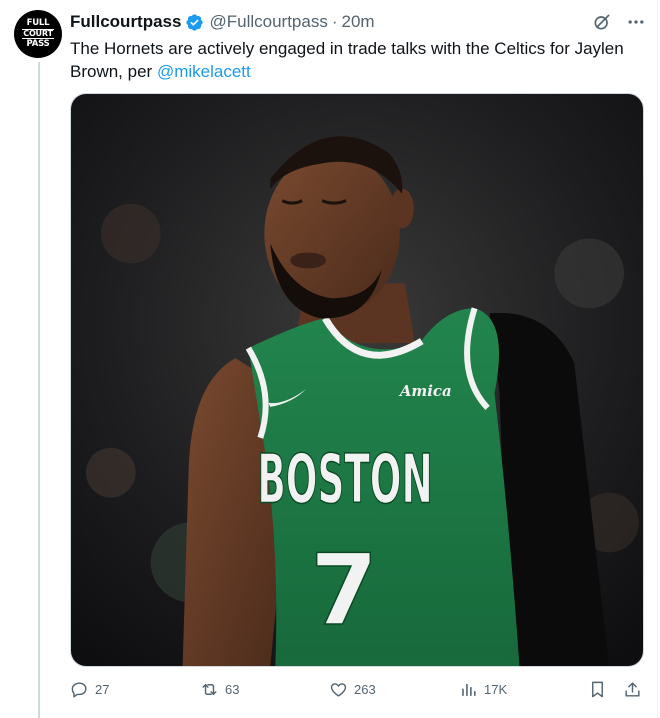 Image resolution: width=660 pixels, height=718 pixels. I want to click on column-border, so click(657, 359).